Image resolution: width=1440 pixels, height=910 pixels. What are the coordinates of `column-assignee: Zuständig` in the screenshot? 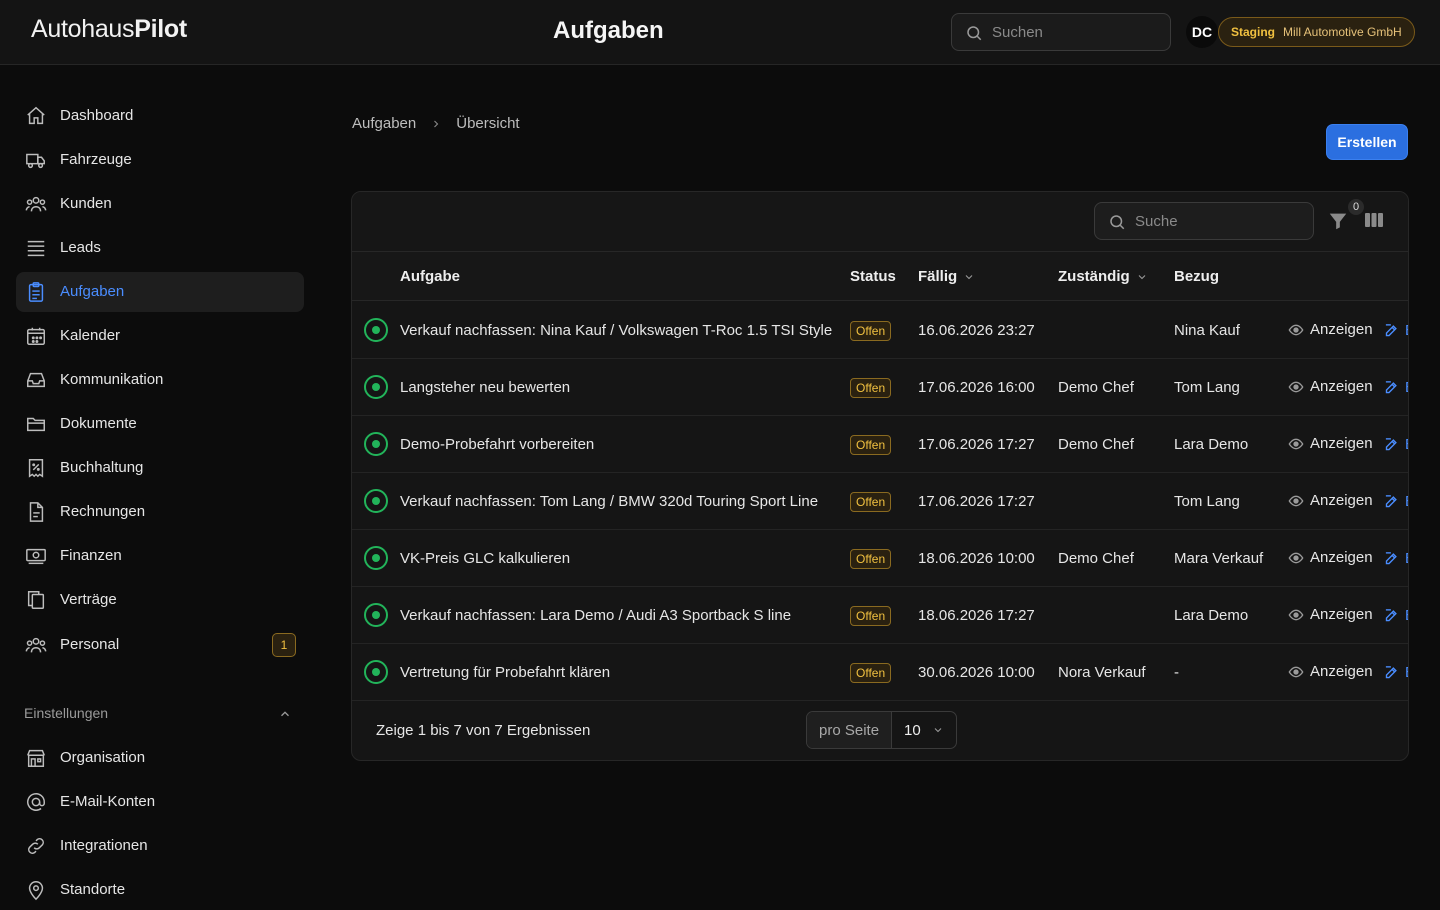 It's located at (1103, 276).